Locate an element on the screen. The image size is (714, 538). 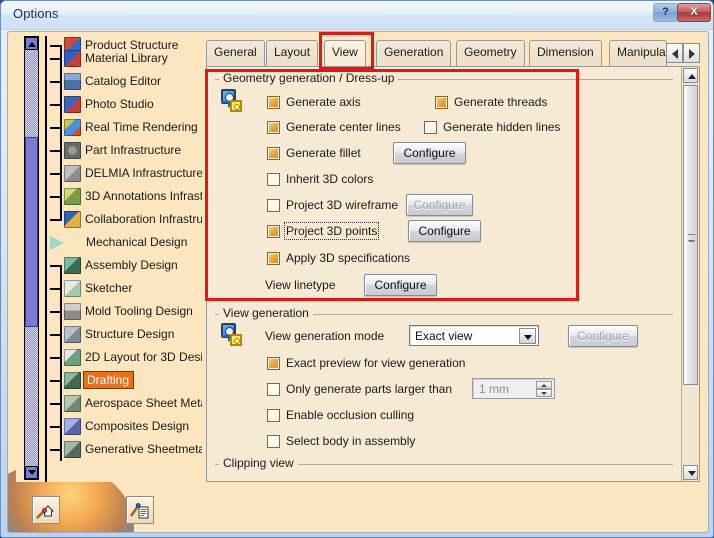
checkbox-generate-axis: Generate axis is located at coordinates (314, 102).